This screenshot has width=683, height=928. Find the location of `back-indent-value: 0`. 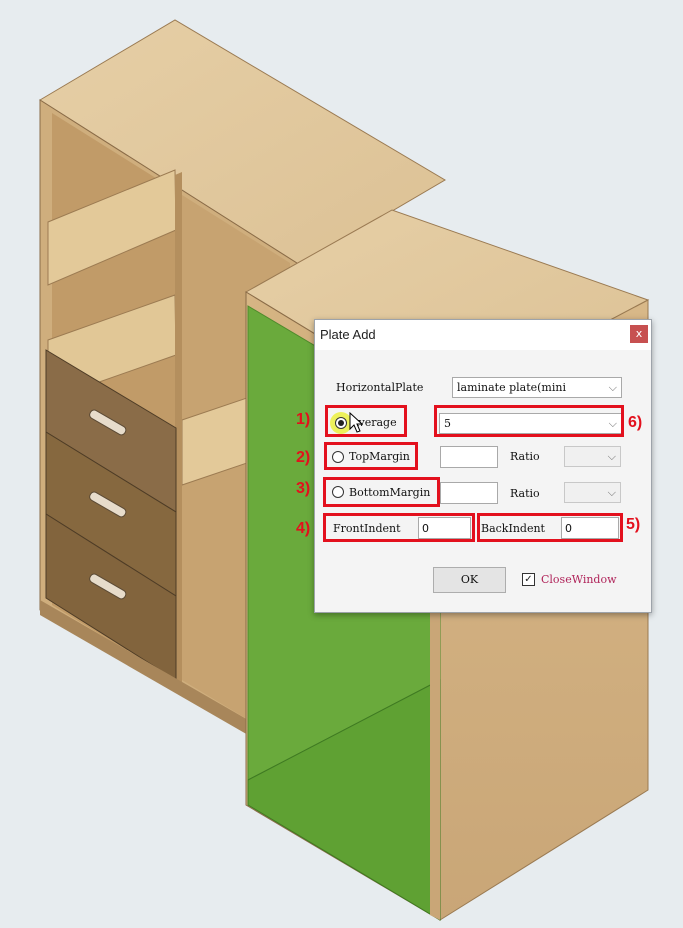

back-indent-value: 0 is located at coordinates (568, 528).